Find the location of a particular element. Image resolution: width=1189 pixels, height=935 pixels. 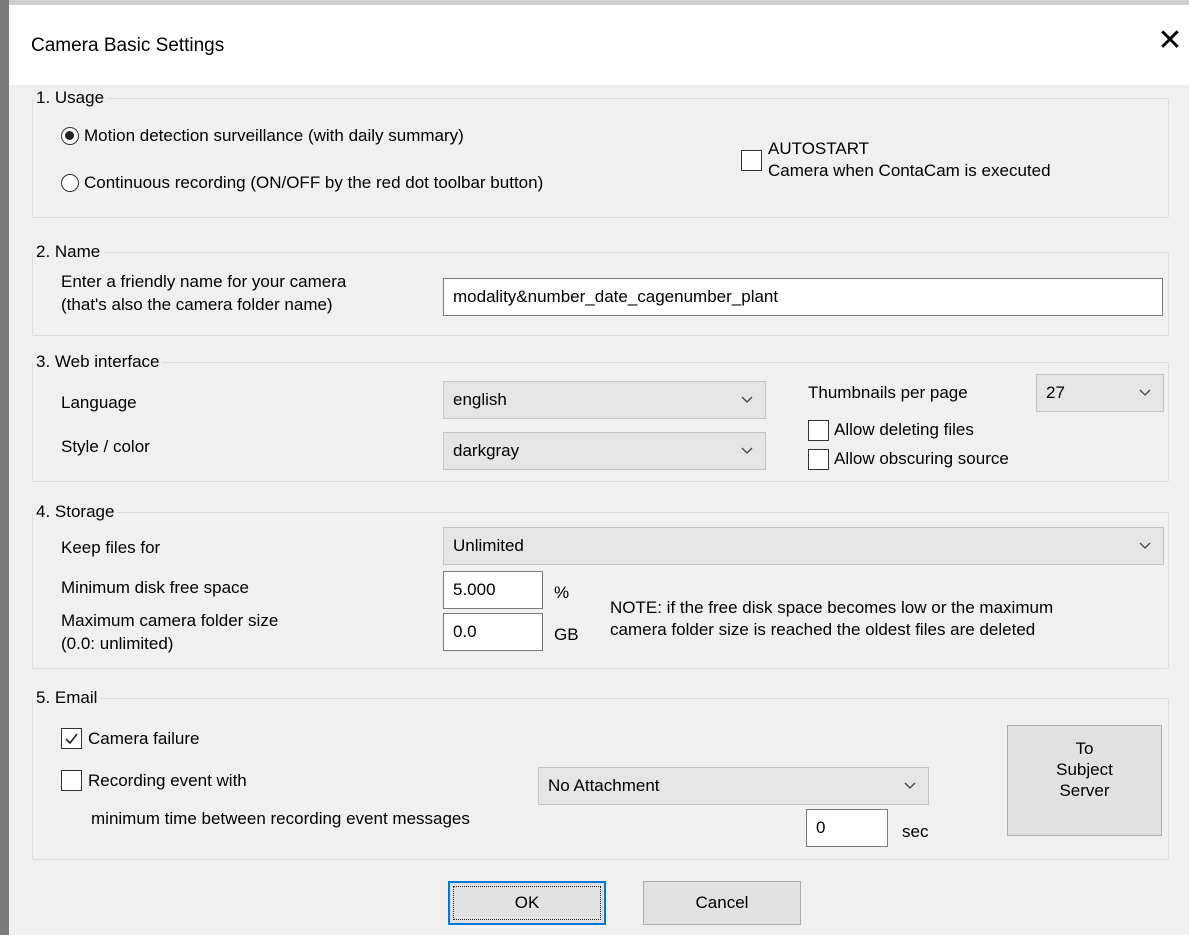

radio-selected-dot is located at coordinates (69, 135).